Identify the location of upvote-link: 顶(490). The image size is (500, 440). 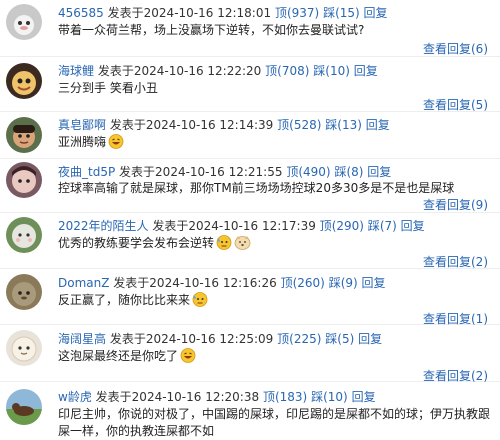
(308, 172).